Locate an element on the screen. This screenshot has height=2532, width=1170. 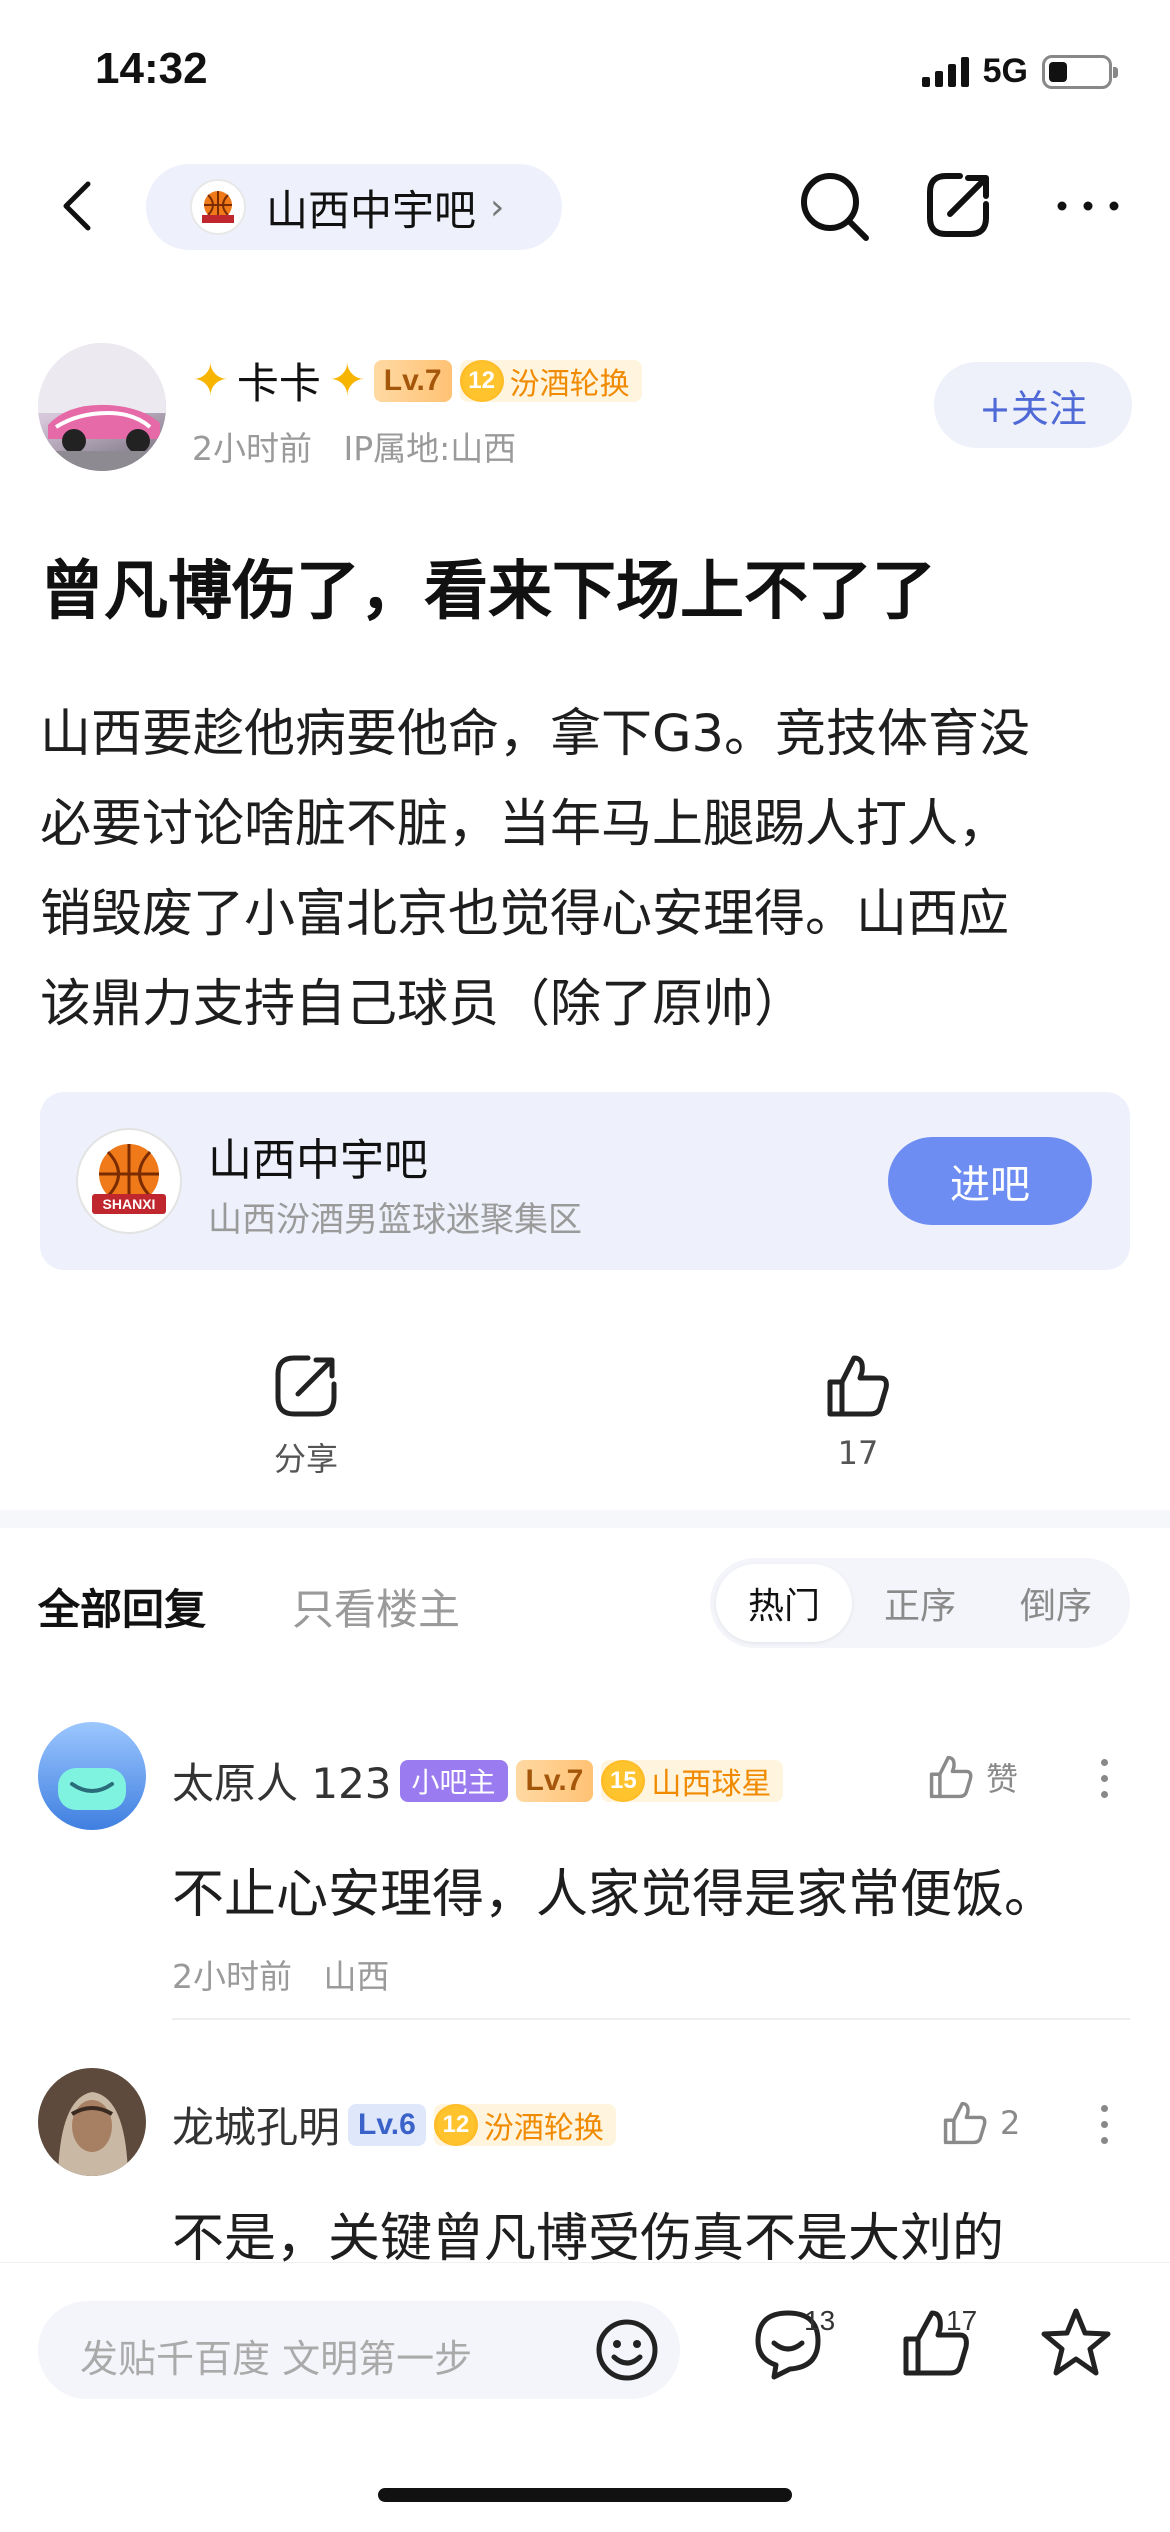
home-indicator is located at coordinates (585, 2495).